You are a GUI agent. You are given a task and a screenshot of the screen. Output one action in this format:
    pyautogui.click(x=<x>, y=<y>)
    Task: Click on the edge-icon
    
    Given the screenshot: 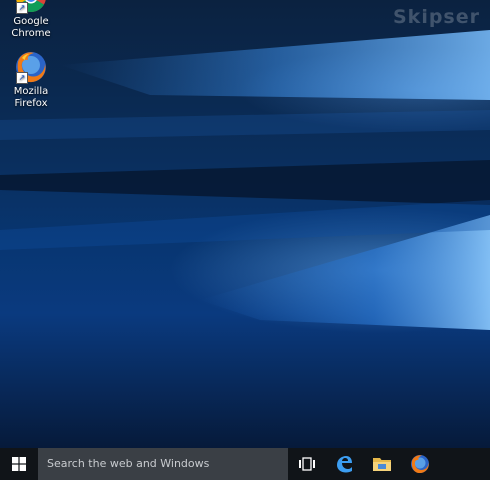 What is the action you would take?
    pyautogui.click(x=344, y=464)
    